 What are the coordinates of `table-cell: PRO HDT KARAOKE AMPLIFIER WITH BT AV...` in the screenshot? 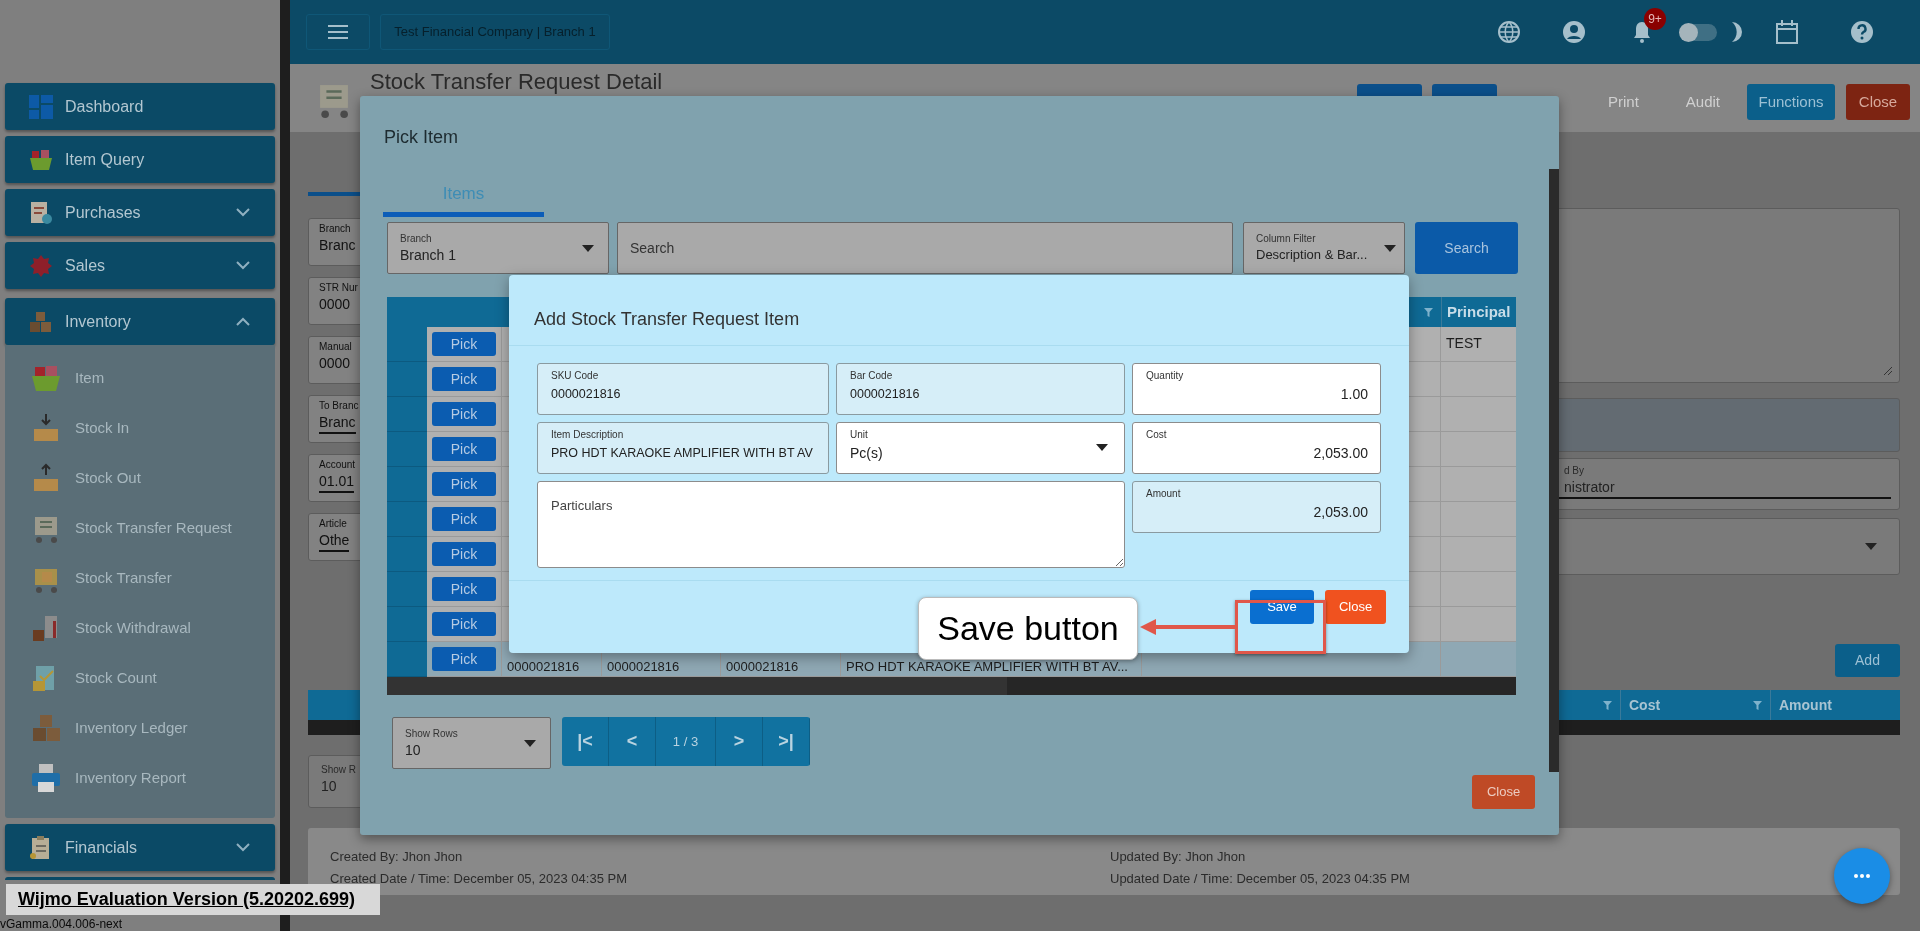 It's located at (987, 667).